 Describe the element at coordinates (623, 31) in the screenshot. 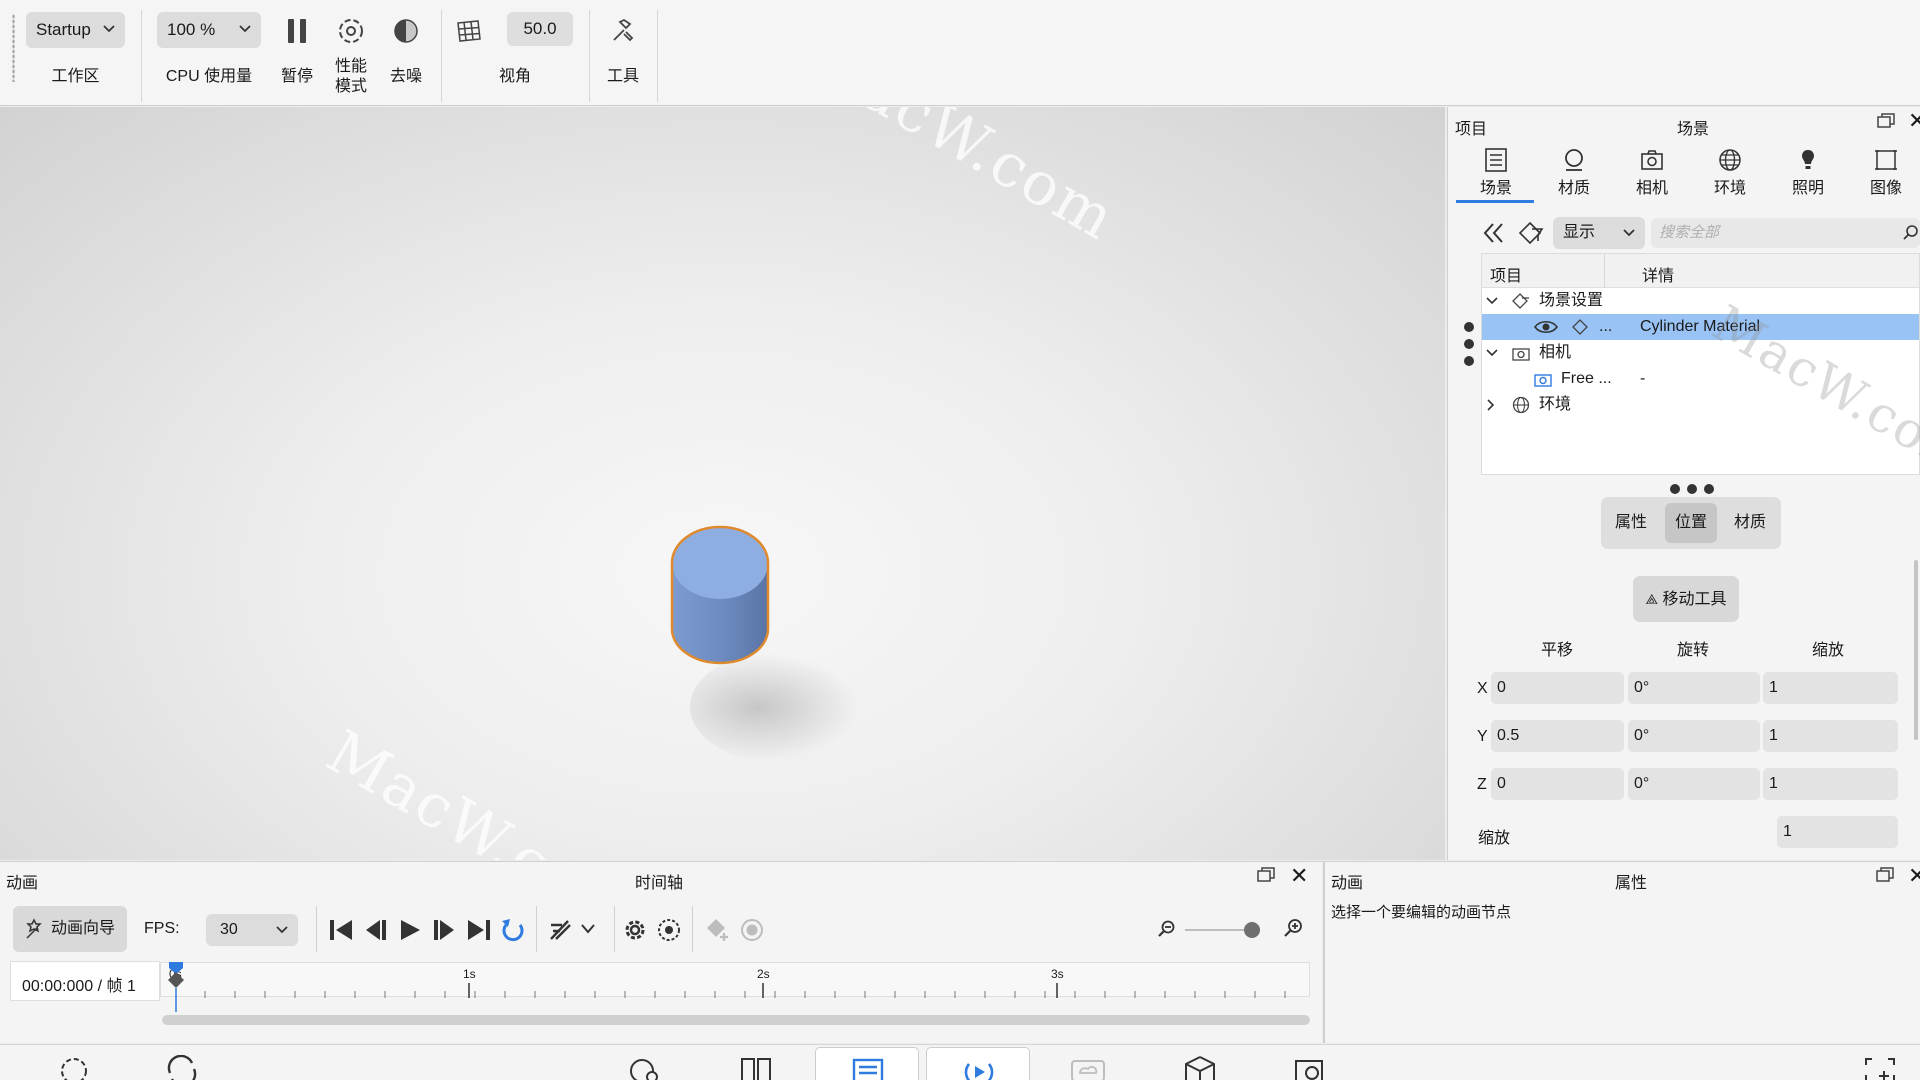

I see `tools-button` at that location.